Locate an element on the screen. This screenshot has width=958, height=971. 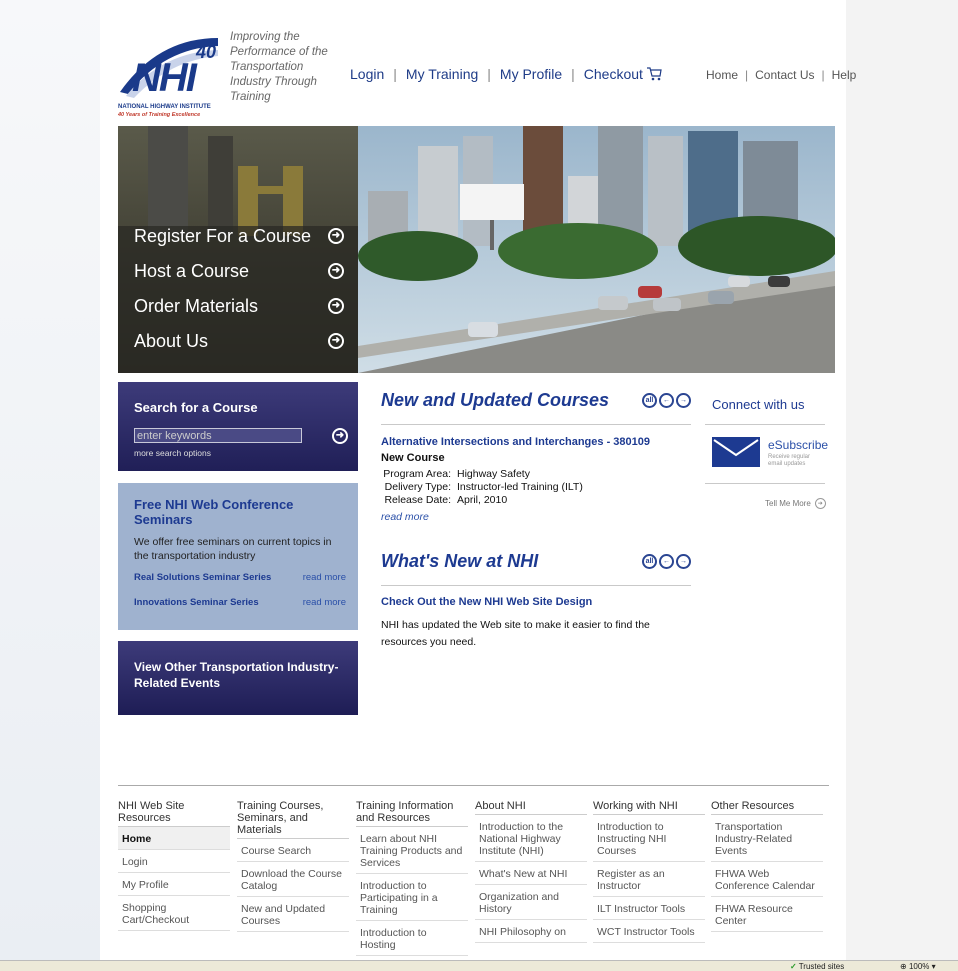
my-training-link: My Training is located at coordinates (442, 74).